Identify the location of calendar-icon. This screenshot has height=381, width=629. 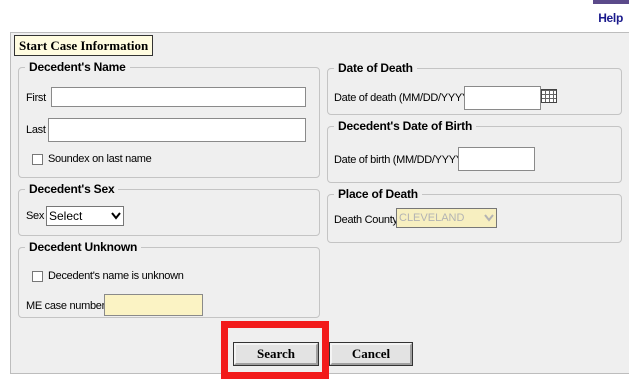
(549, 96).